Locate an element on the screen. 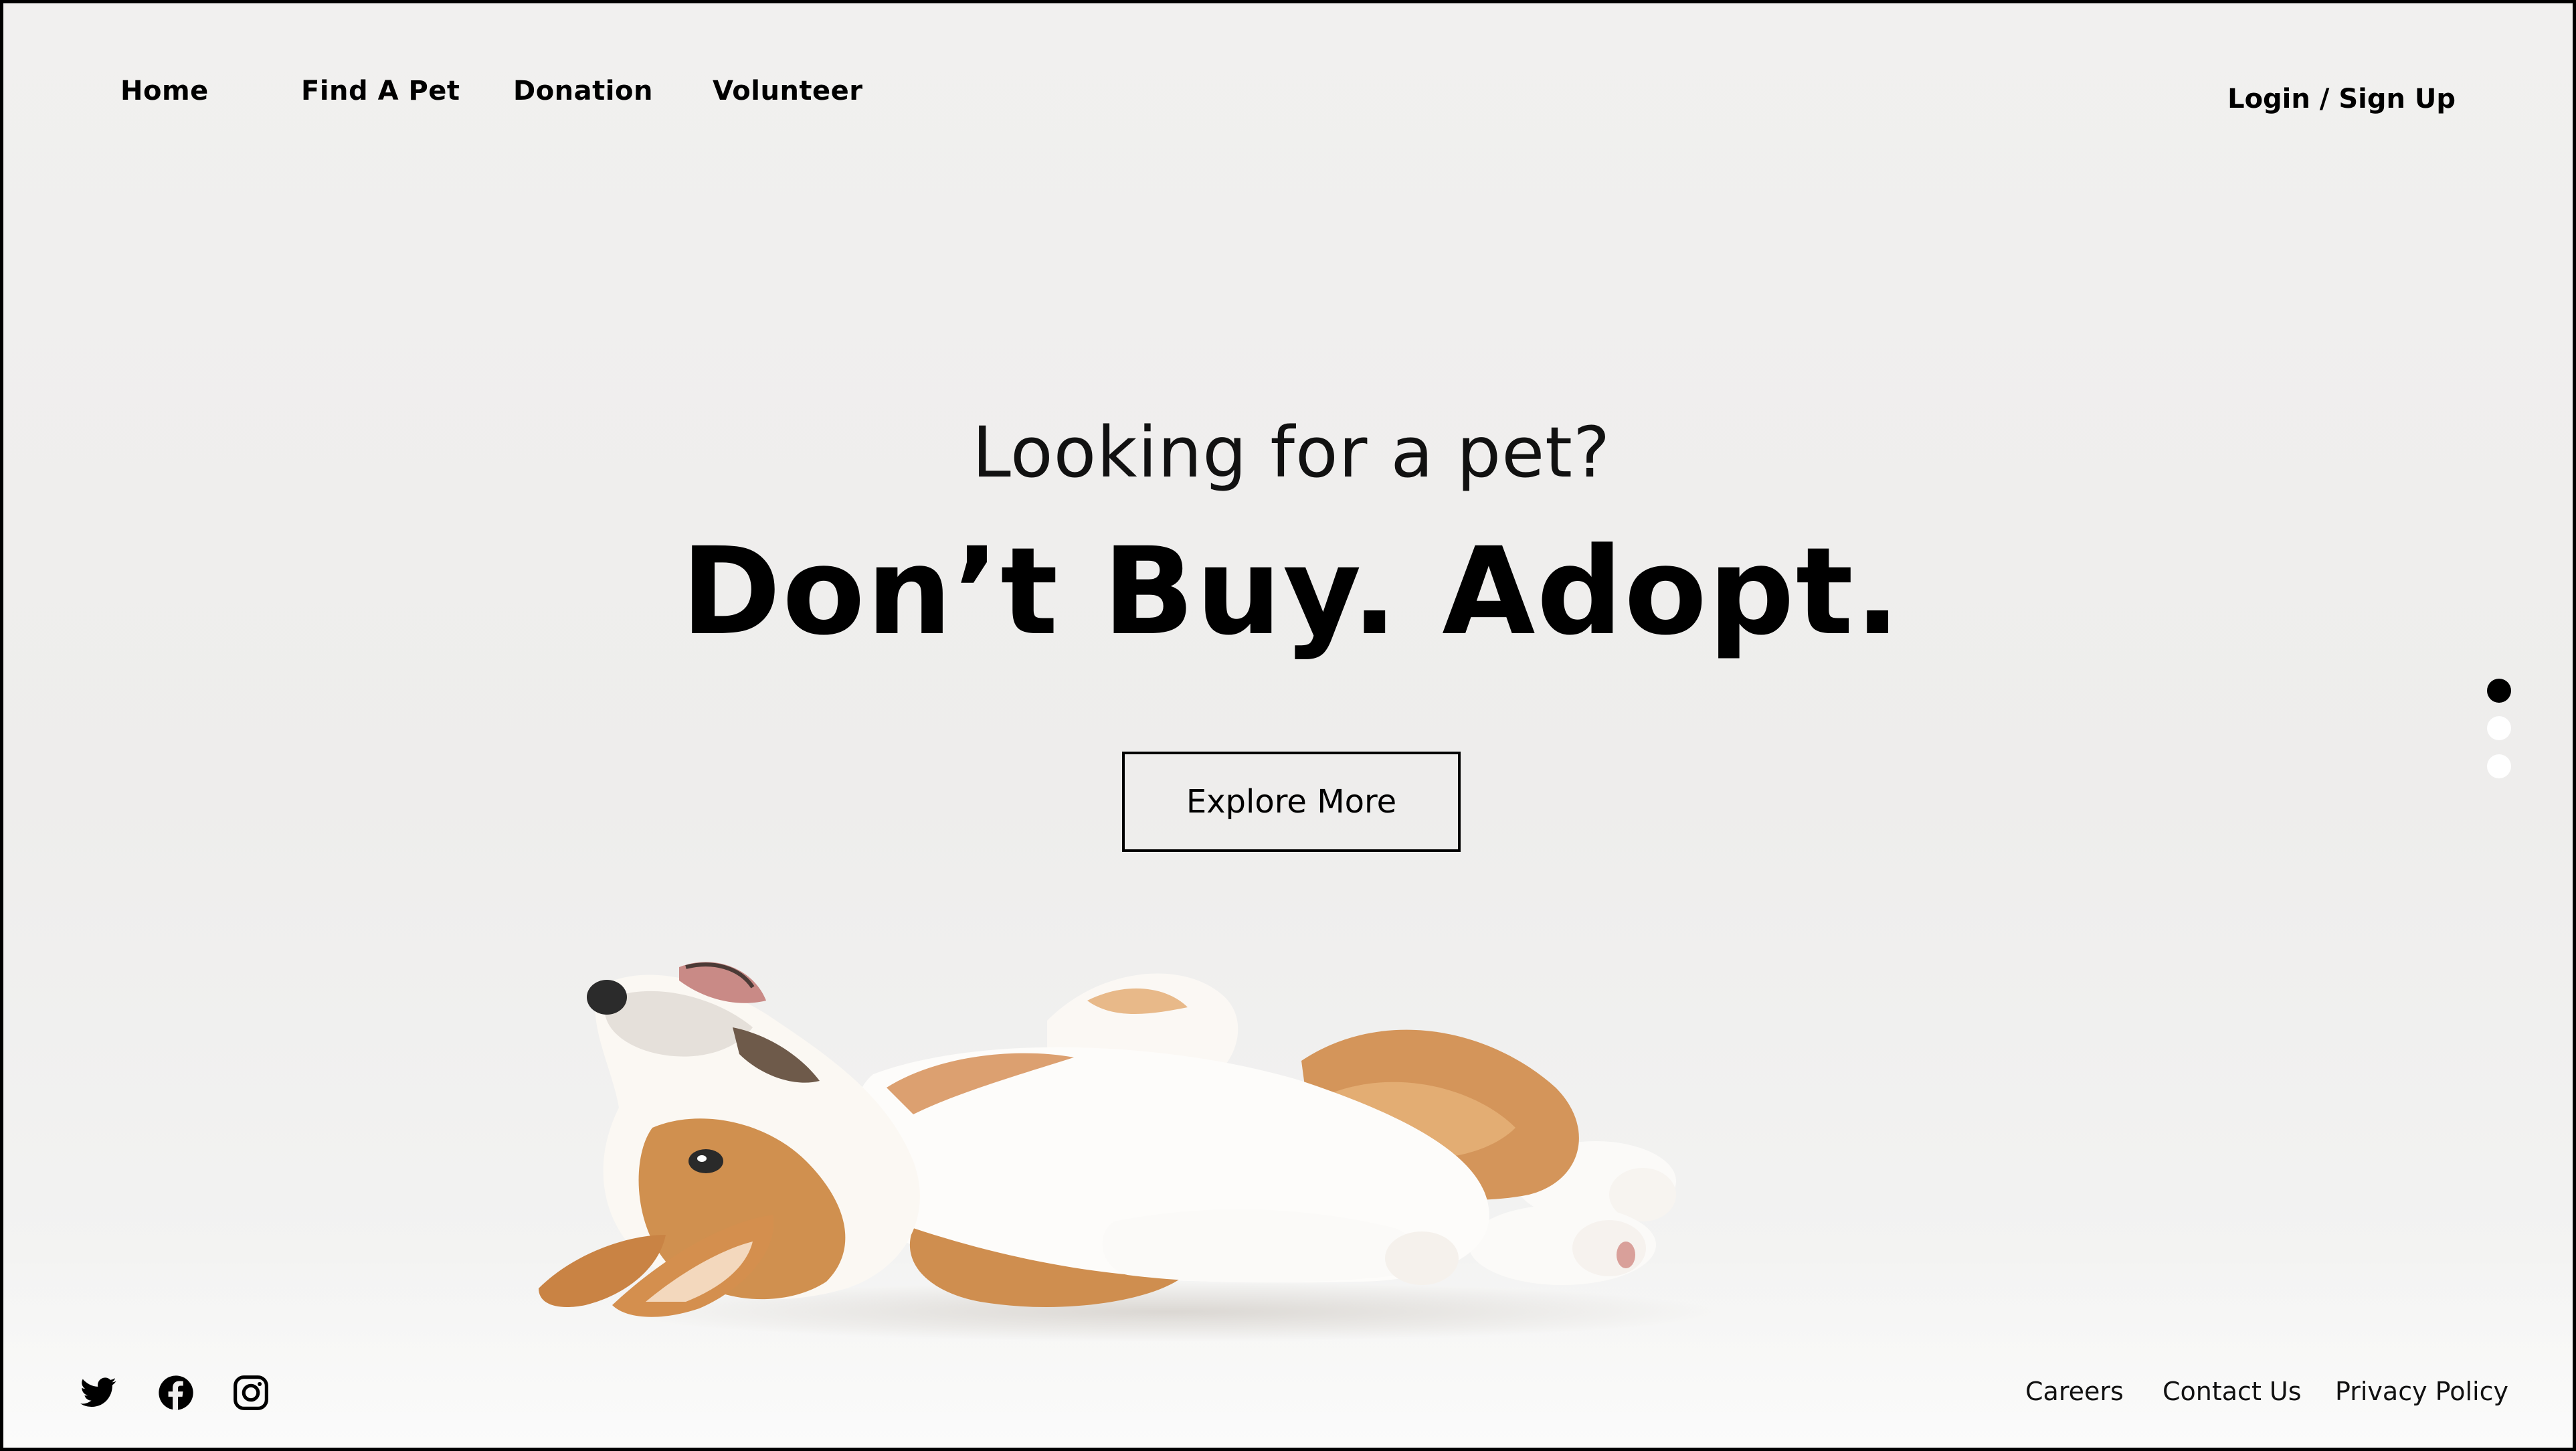 This screenshot has height=1451, width=2576. login-signup-link: Login / Sign Up is located at coordinates (2341, 99).